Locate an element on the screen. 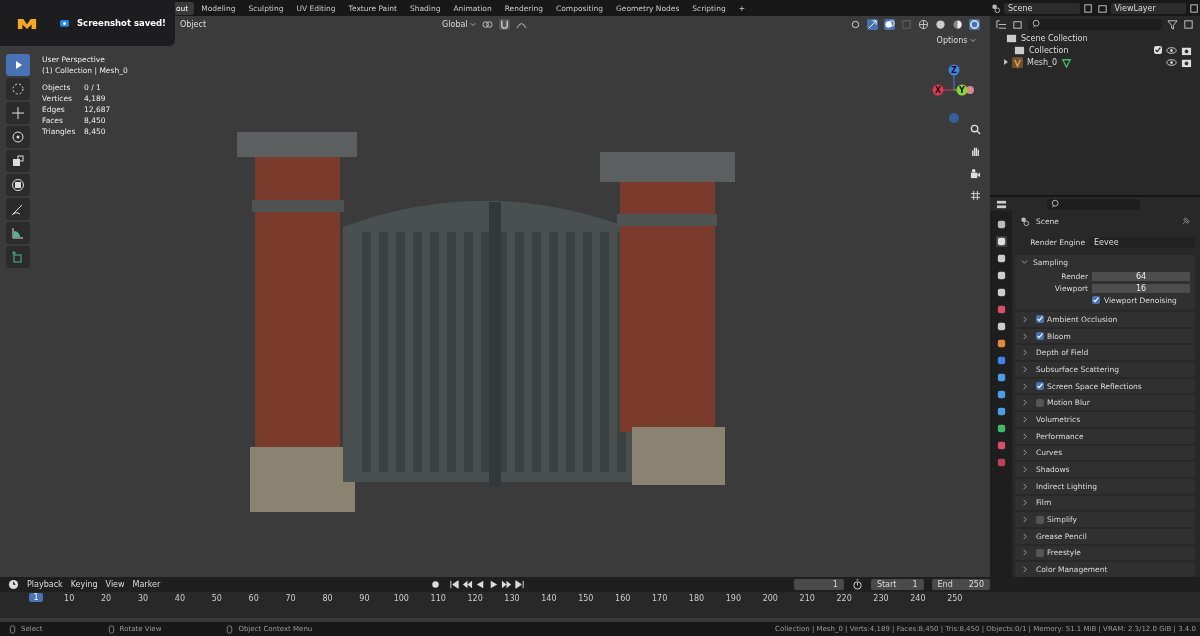 The image size is (1200, 636). pivot-icon is located at coordinates (488, 24).